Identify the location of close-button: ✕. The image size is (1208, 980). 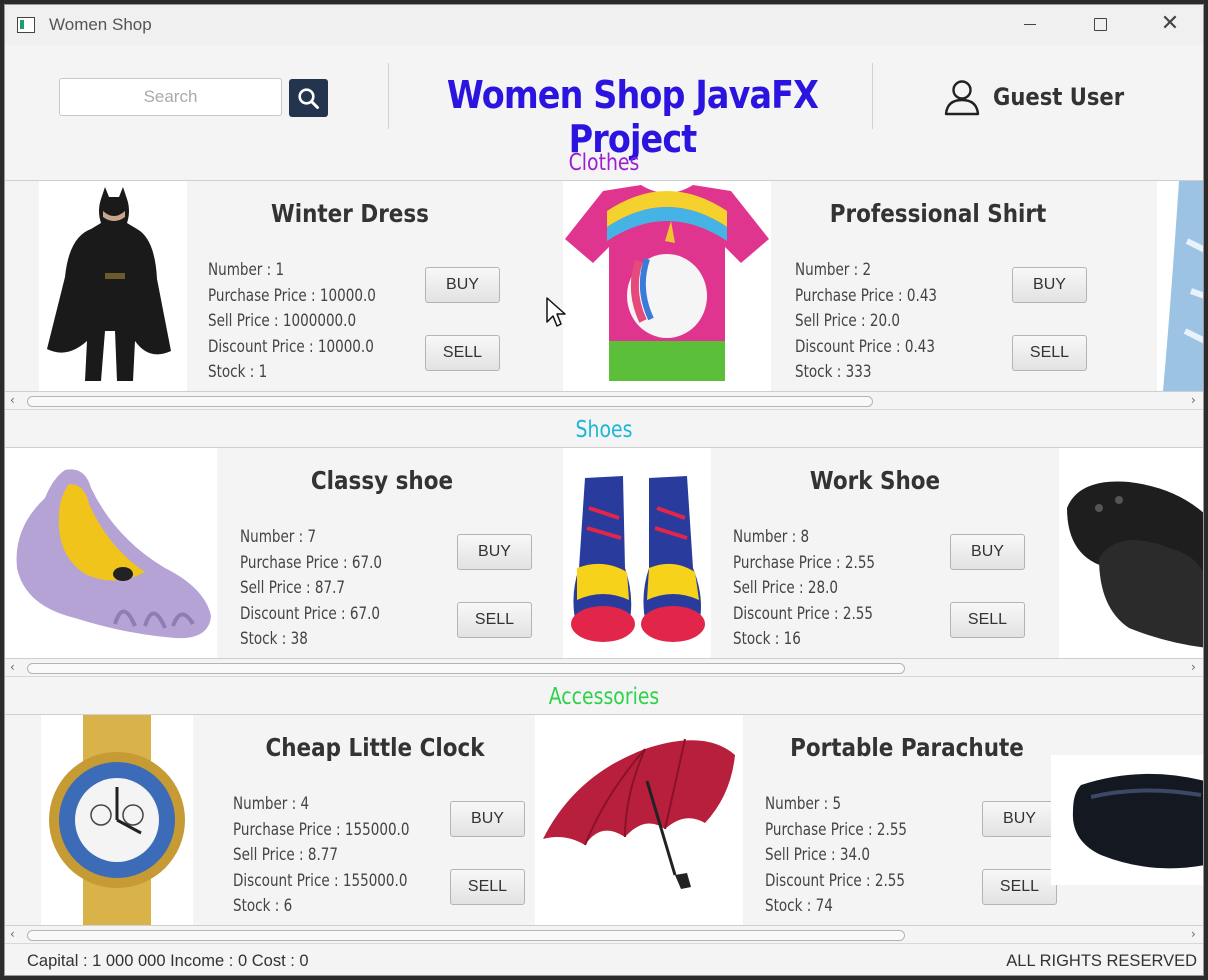
(1169, 25).